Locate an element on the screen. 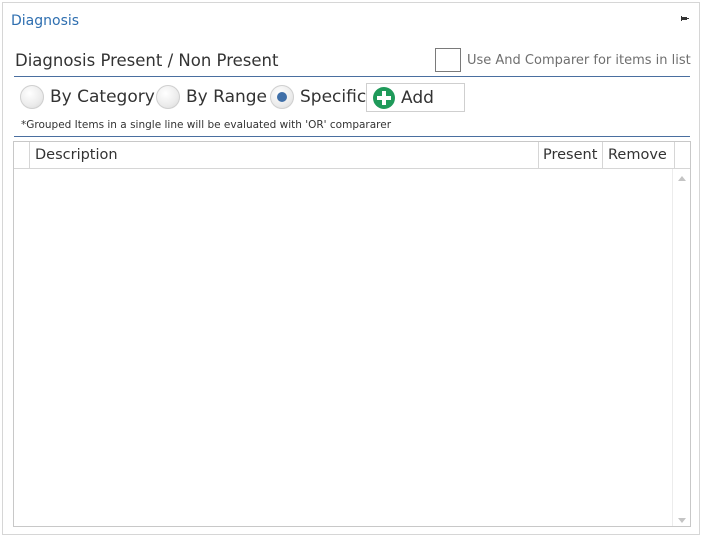 This screenshot has height=538, width=703. radio-selected-dot is located at coordinates (282, 97).